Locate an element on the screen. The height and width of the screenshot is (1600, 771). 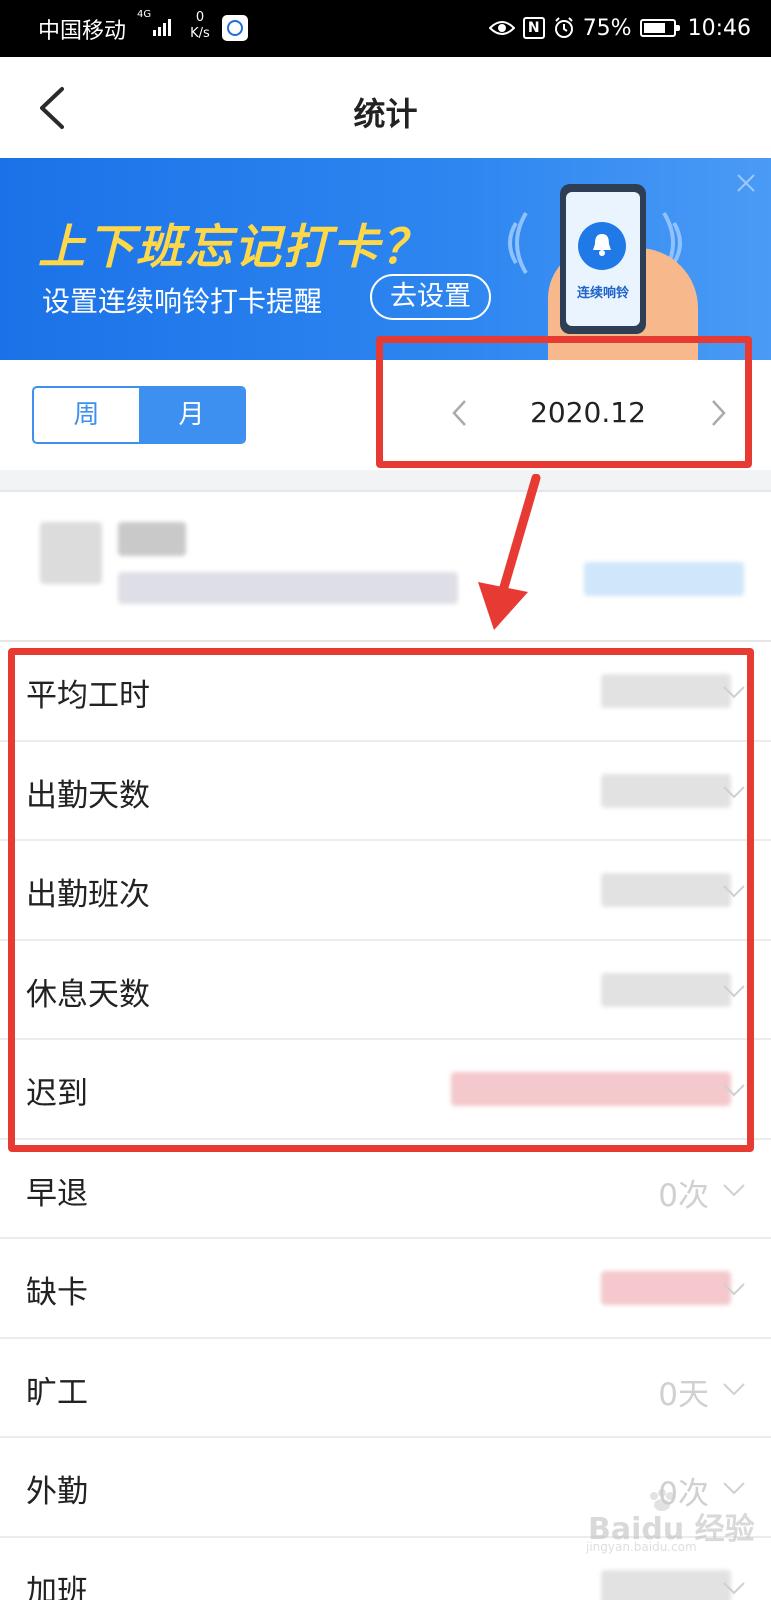
baidu-watermark: Baidu 经验 jingyan.baidu.com is located at coordinates (660, 1523).